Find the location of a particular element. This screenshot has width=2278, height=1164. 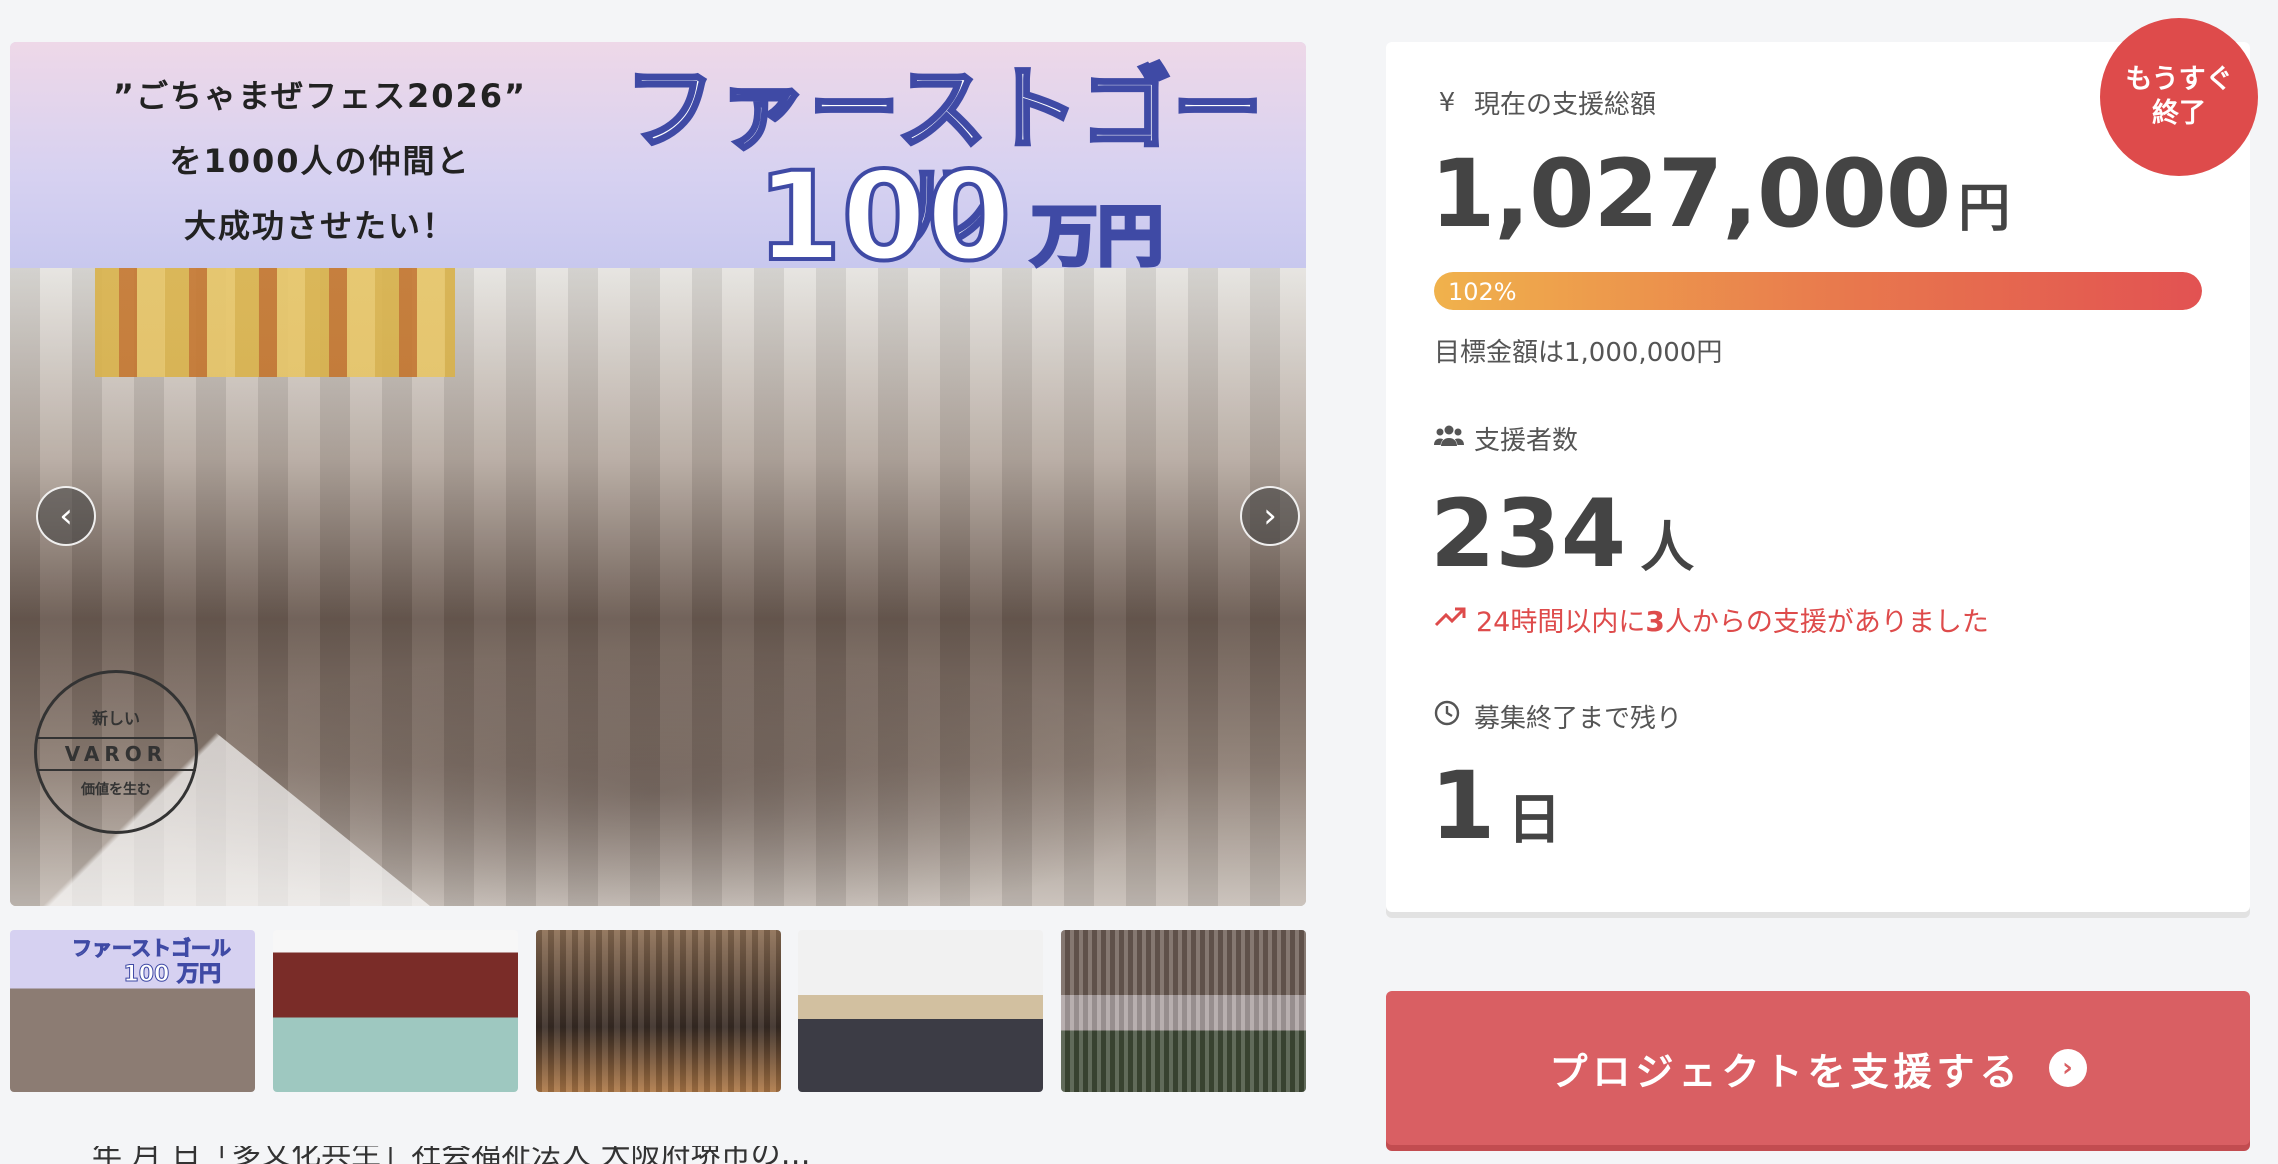

recent-support-suffix: 人からの支援がありました is located at coordinates (1826, 622).